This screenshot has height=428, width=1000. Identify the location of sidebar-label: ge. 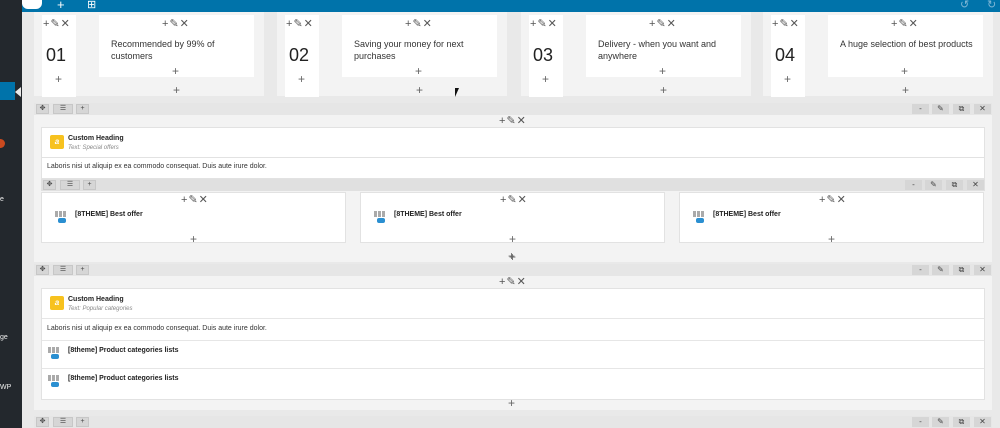
(4, 337).